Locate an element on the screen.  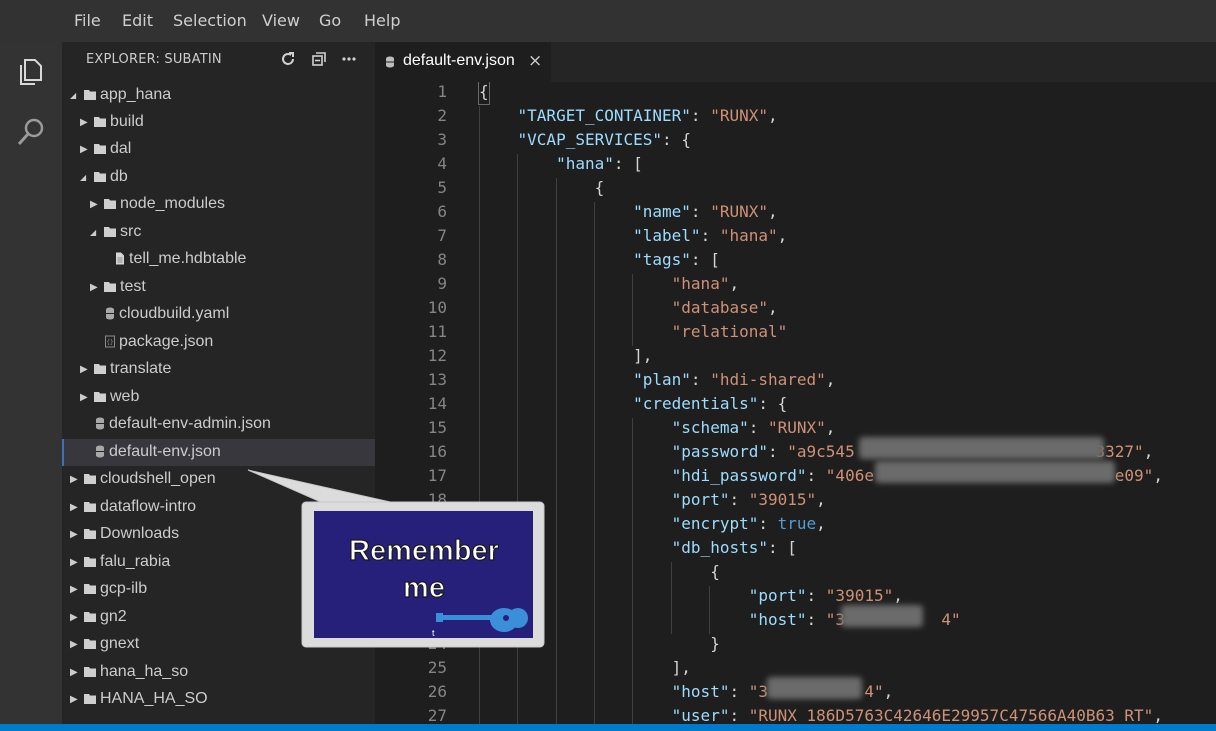
line-number: 26 is located at coordinates (437, 691).